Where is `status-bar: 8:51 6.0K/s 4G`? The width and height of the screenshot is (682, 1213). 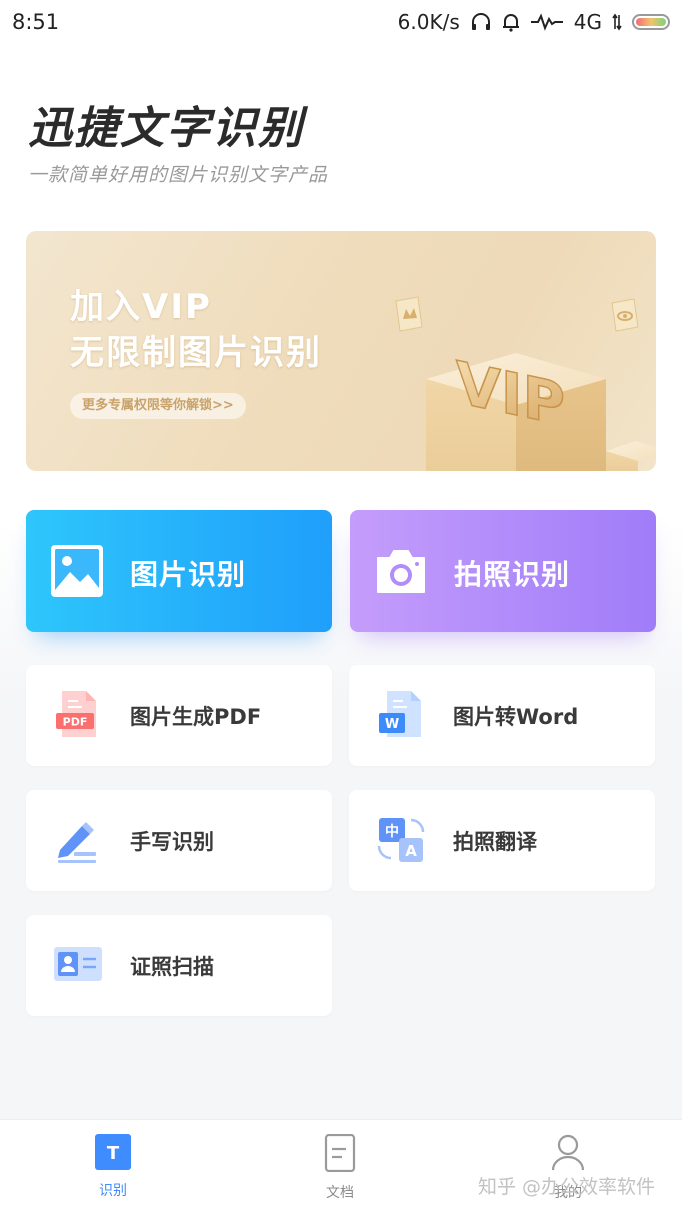 status-bar: 8:51 6.0K/s 4G is located at coordinates (341, 22).